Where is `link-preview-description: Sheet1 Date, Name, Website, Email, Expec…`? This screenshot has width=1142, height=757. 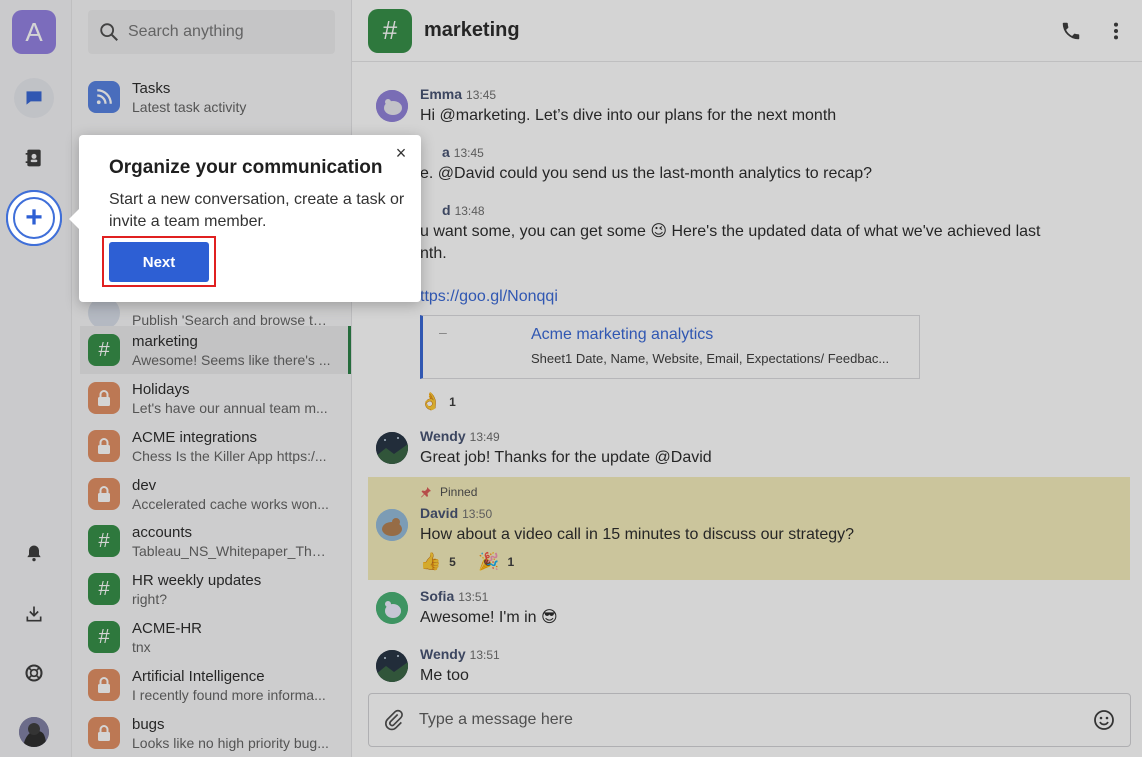
link-preview-description: Sheet1 Date, Name, Website, Email, Expec… is located at coordinates (710, 358).